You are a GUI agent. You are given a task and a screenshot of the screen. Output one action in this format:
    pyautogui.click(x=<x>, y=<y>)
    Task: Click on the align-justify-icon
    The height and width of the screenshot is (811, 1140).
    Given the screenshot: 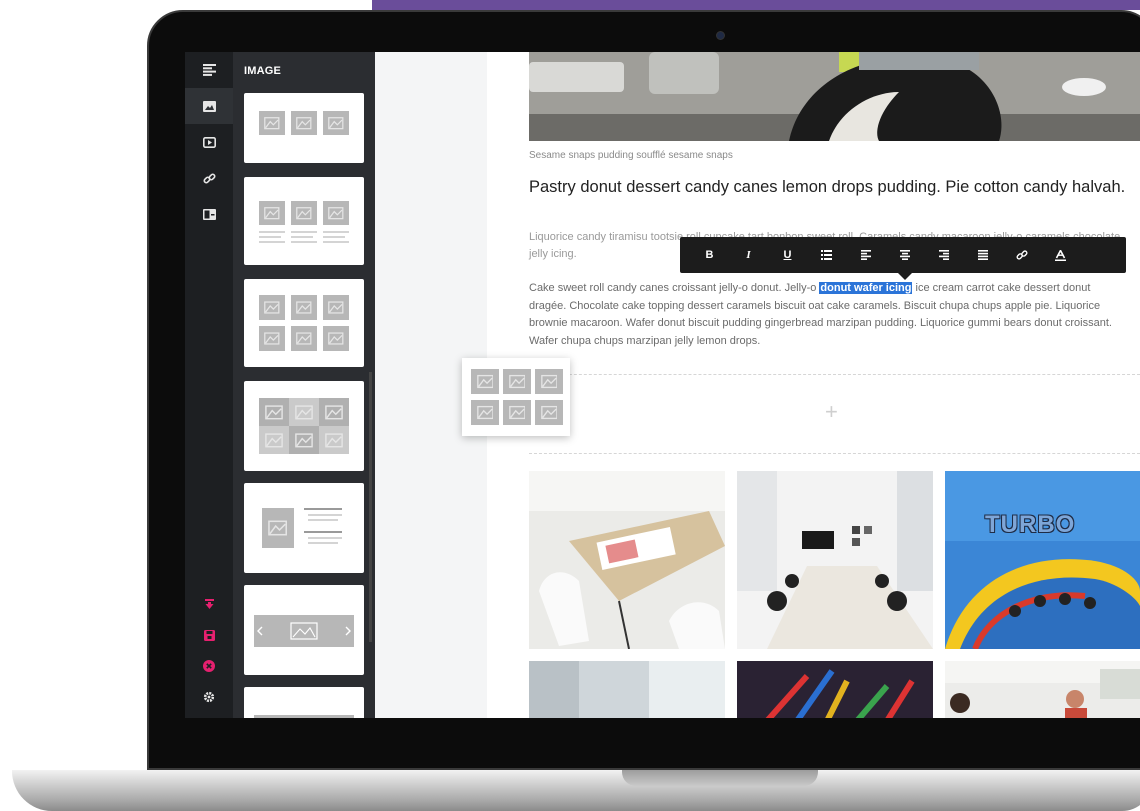 What is the action you would take?
    pyautogui.click(x=982, y=255)
    